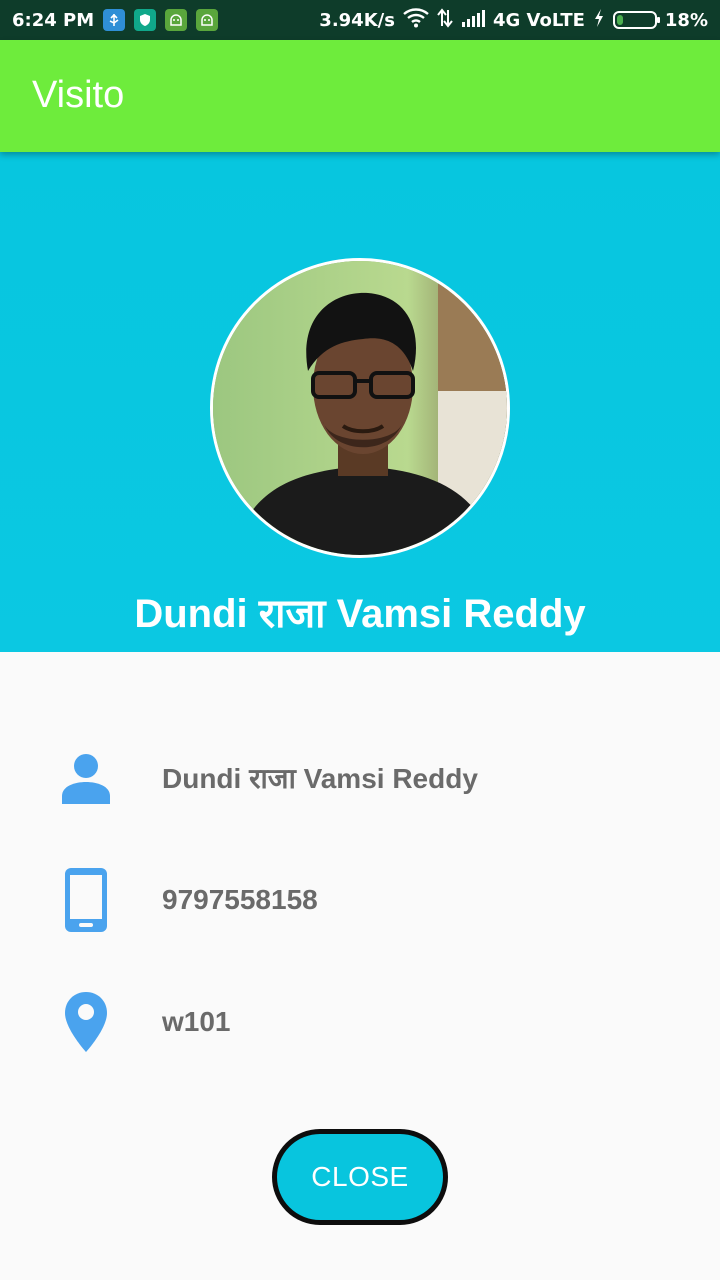 The image size is (720, 1280). Describe the element at coordinates (538, 20) in the screenshot. I see `network-type: 4G VoLTE` at that location.